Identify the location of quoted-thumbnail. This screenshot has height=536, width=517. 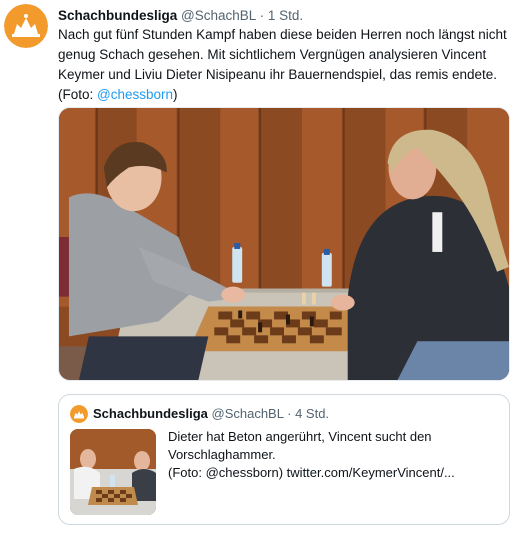
(113, 472).